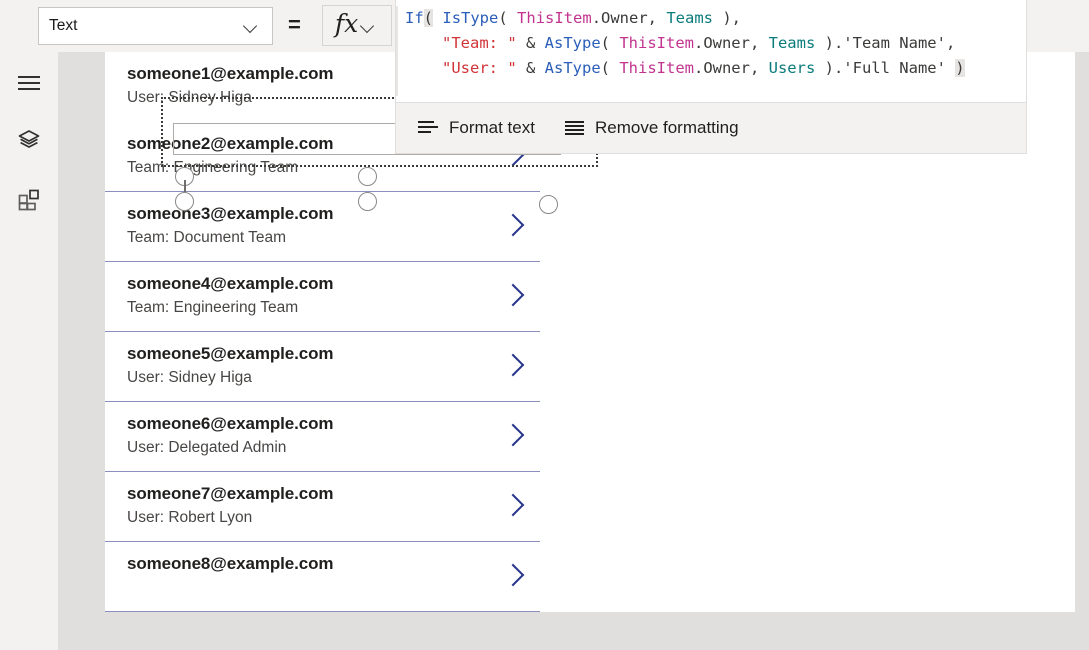 This screenshot has width=1089, height=650. Describe the element at coordinates (792, 68) in the screenshot. I see `formula-token: Users` at that location.